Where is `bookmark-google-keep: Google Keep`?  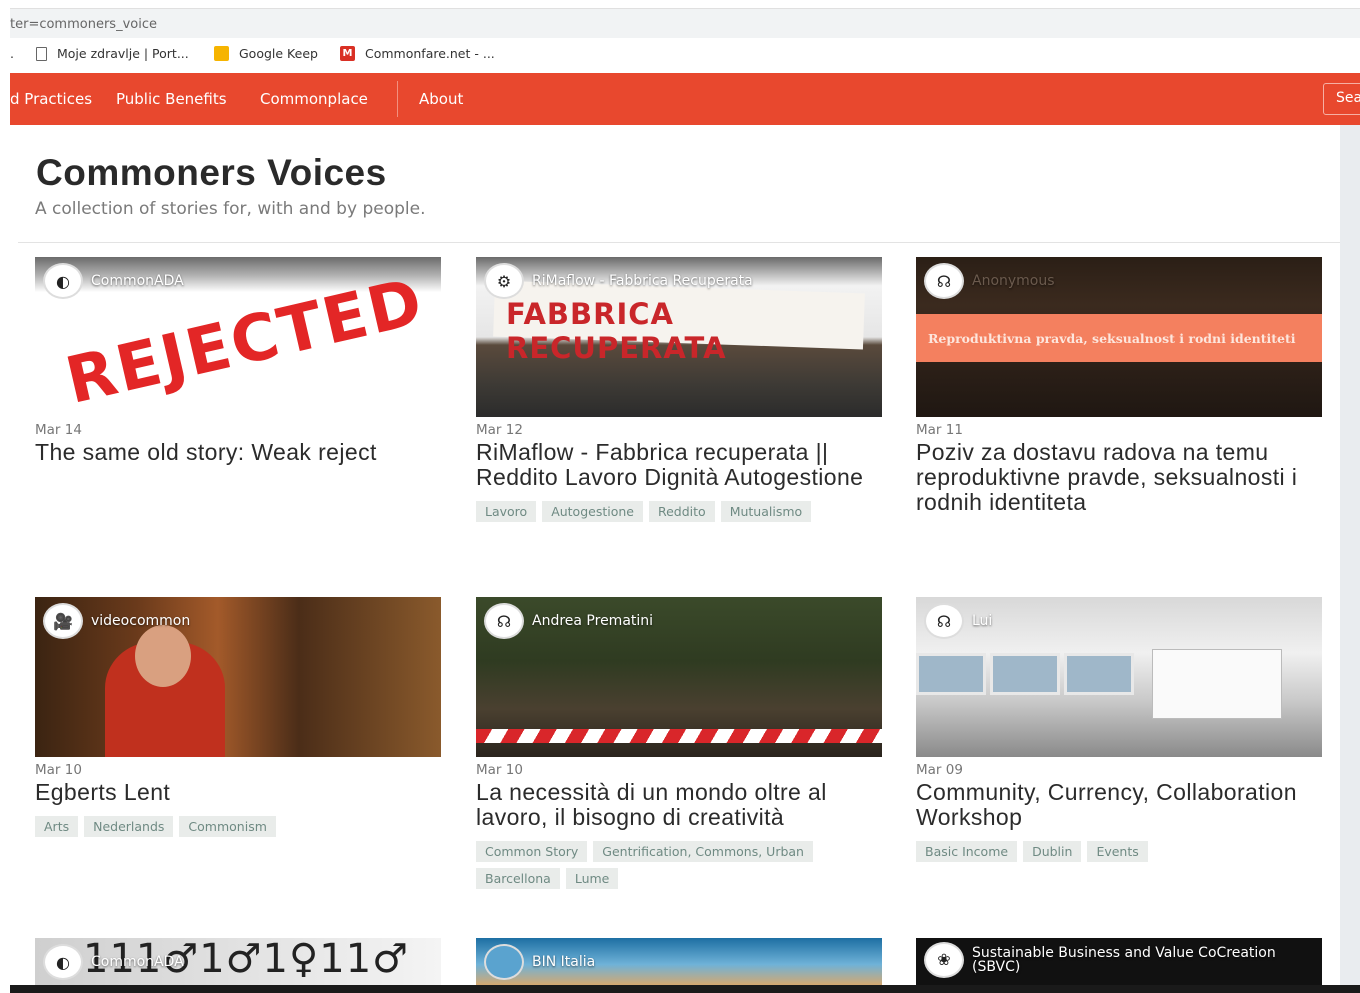 bookmark-google-keep: Google Keep is located at coordinates (266, 53).